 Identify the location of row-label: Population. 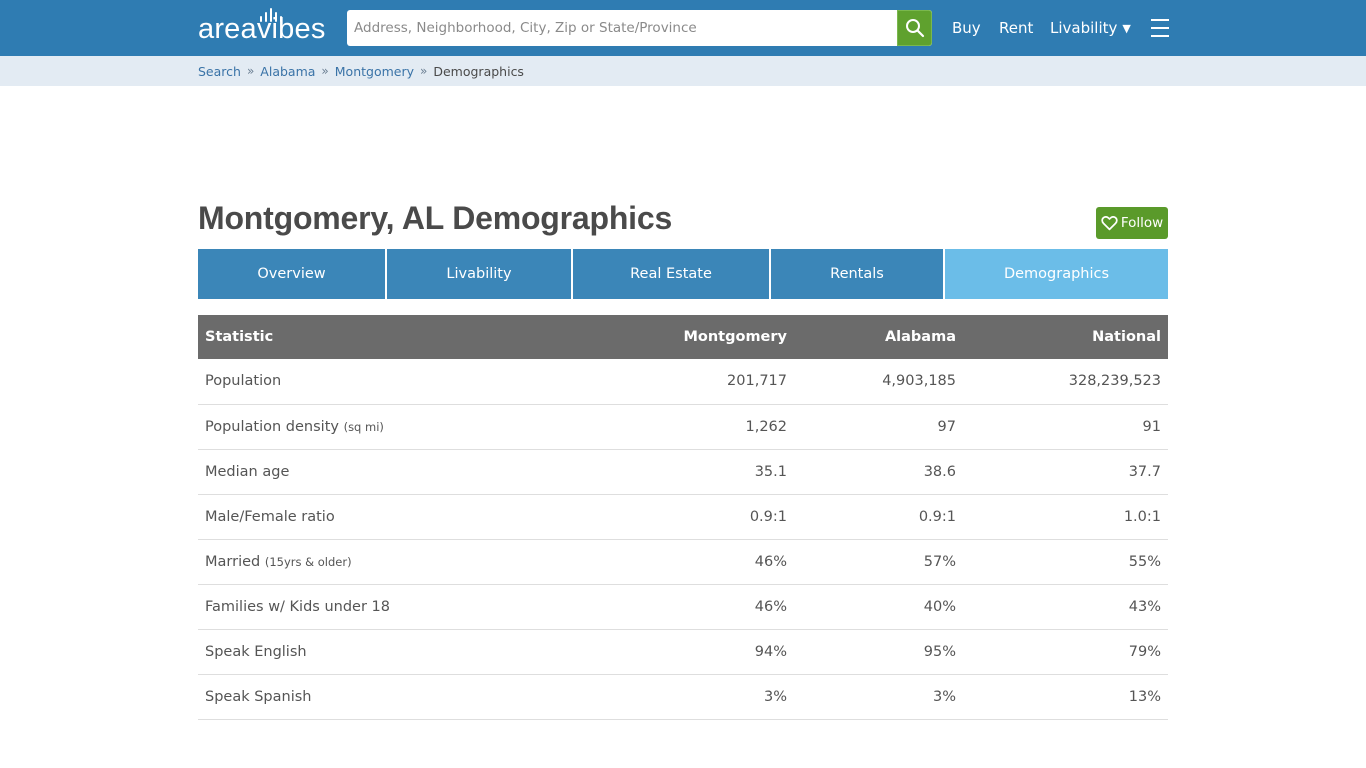
(408, 382).